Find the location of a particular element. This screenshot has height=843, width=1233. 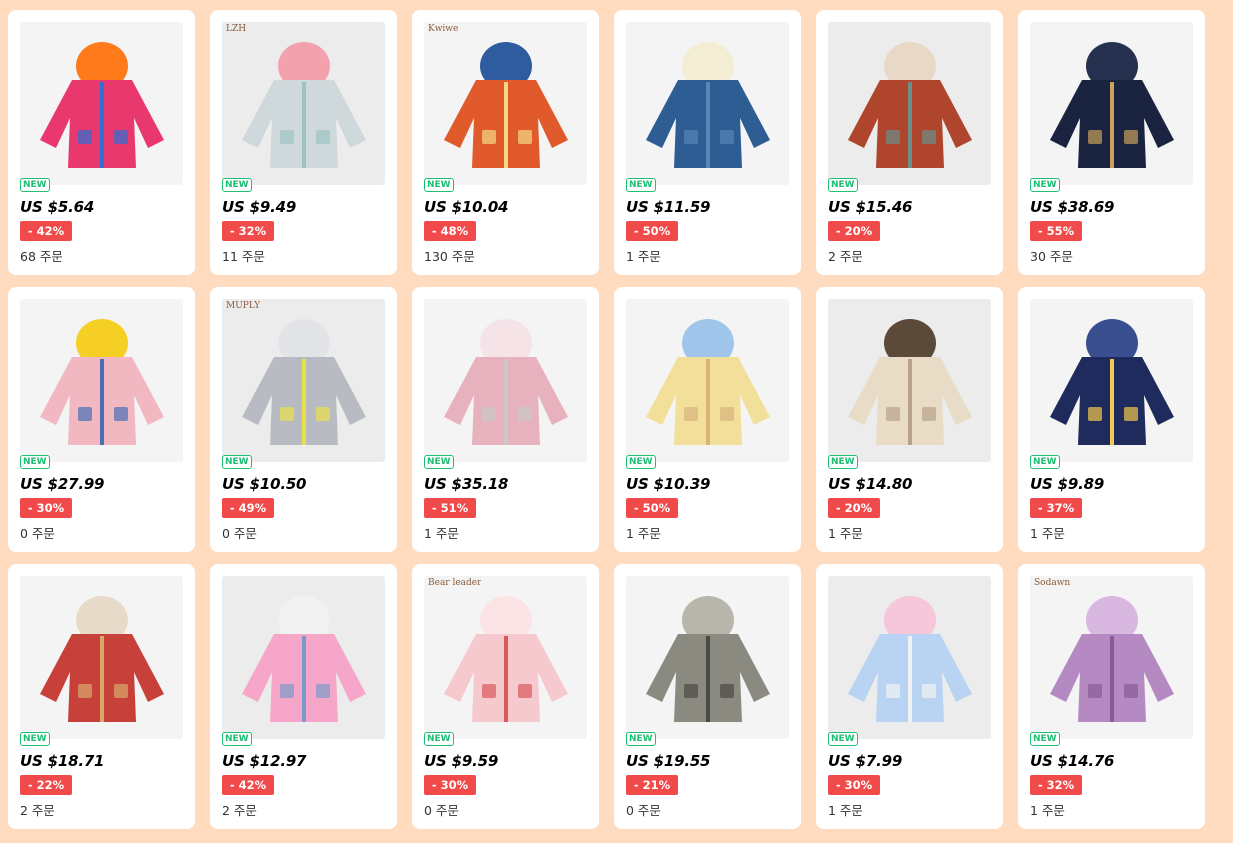

product-card: NEW US $15.46 - 20% 2 주문 is located at coordinates (909, 142).